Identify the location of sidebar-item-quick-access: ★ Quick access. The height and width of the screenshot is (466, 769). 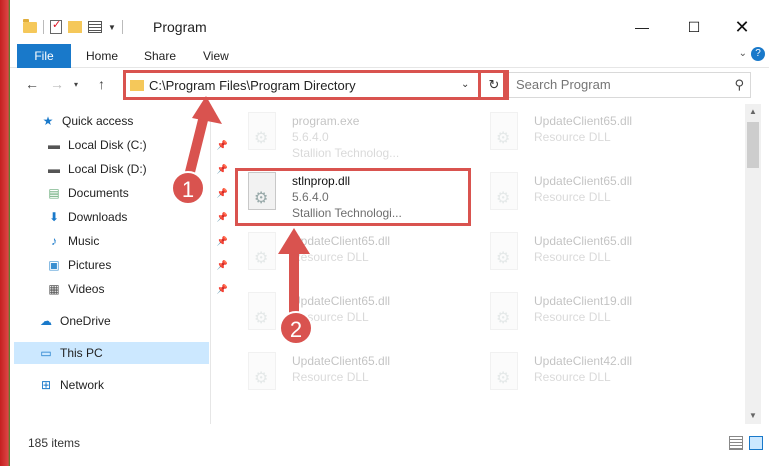
(87, 121).